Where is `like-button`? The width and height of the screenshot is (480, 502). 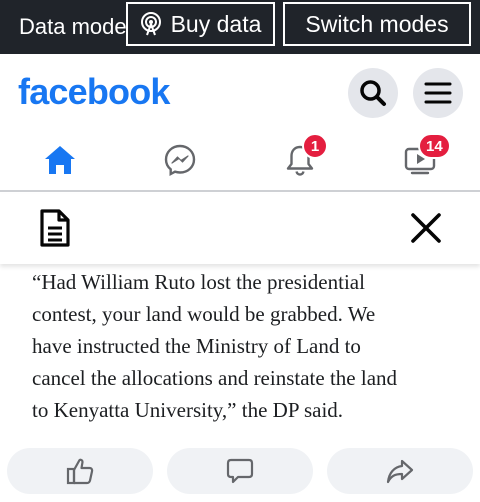 like-button is located at coordinates (80, 471).